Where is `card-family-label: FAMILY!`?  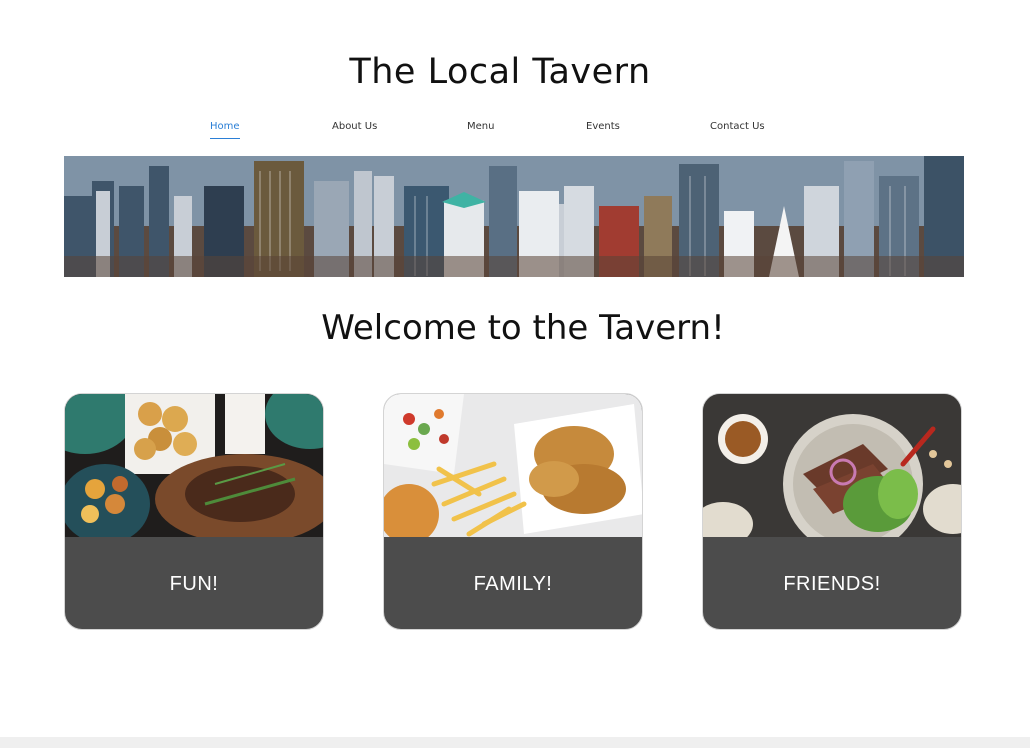
card-family-label: FAMILY! is located at coordinates (513, 583).